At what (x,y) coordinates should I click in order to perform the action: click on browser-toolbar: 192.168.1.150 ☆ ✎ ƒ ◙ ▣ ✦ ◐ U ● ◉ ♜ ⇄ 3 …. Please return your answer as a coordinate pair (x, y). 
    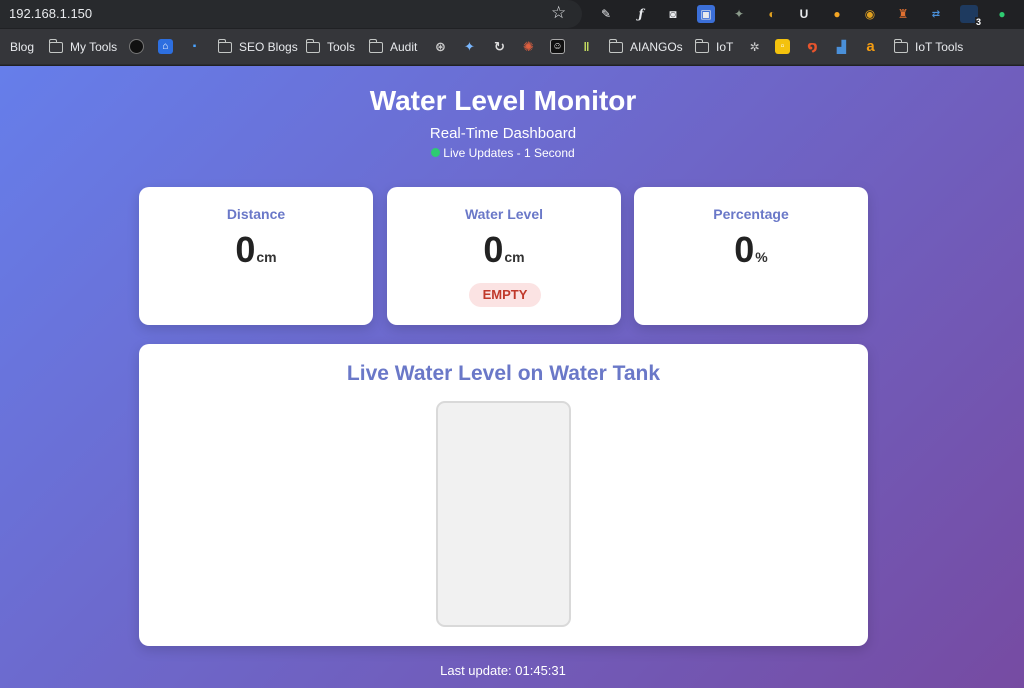
    Looking at the image, I should click on (512, 14).